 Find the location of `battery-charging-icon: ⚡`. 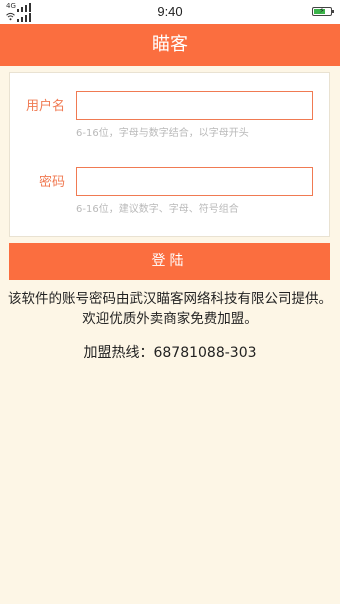

battery-charging-icon: ⚡ is located at coordinates (323, 11).